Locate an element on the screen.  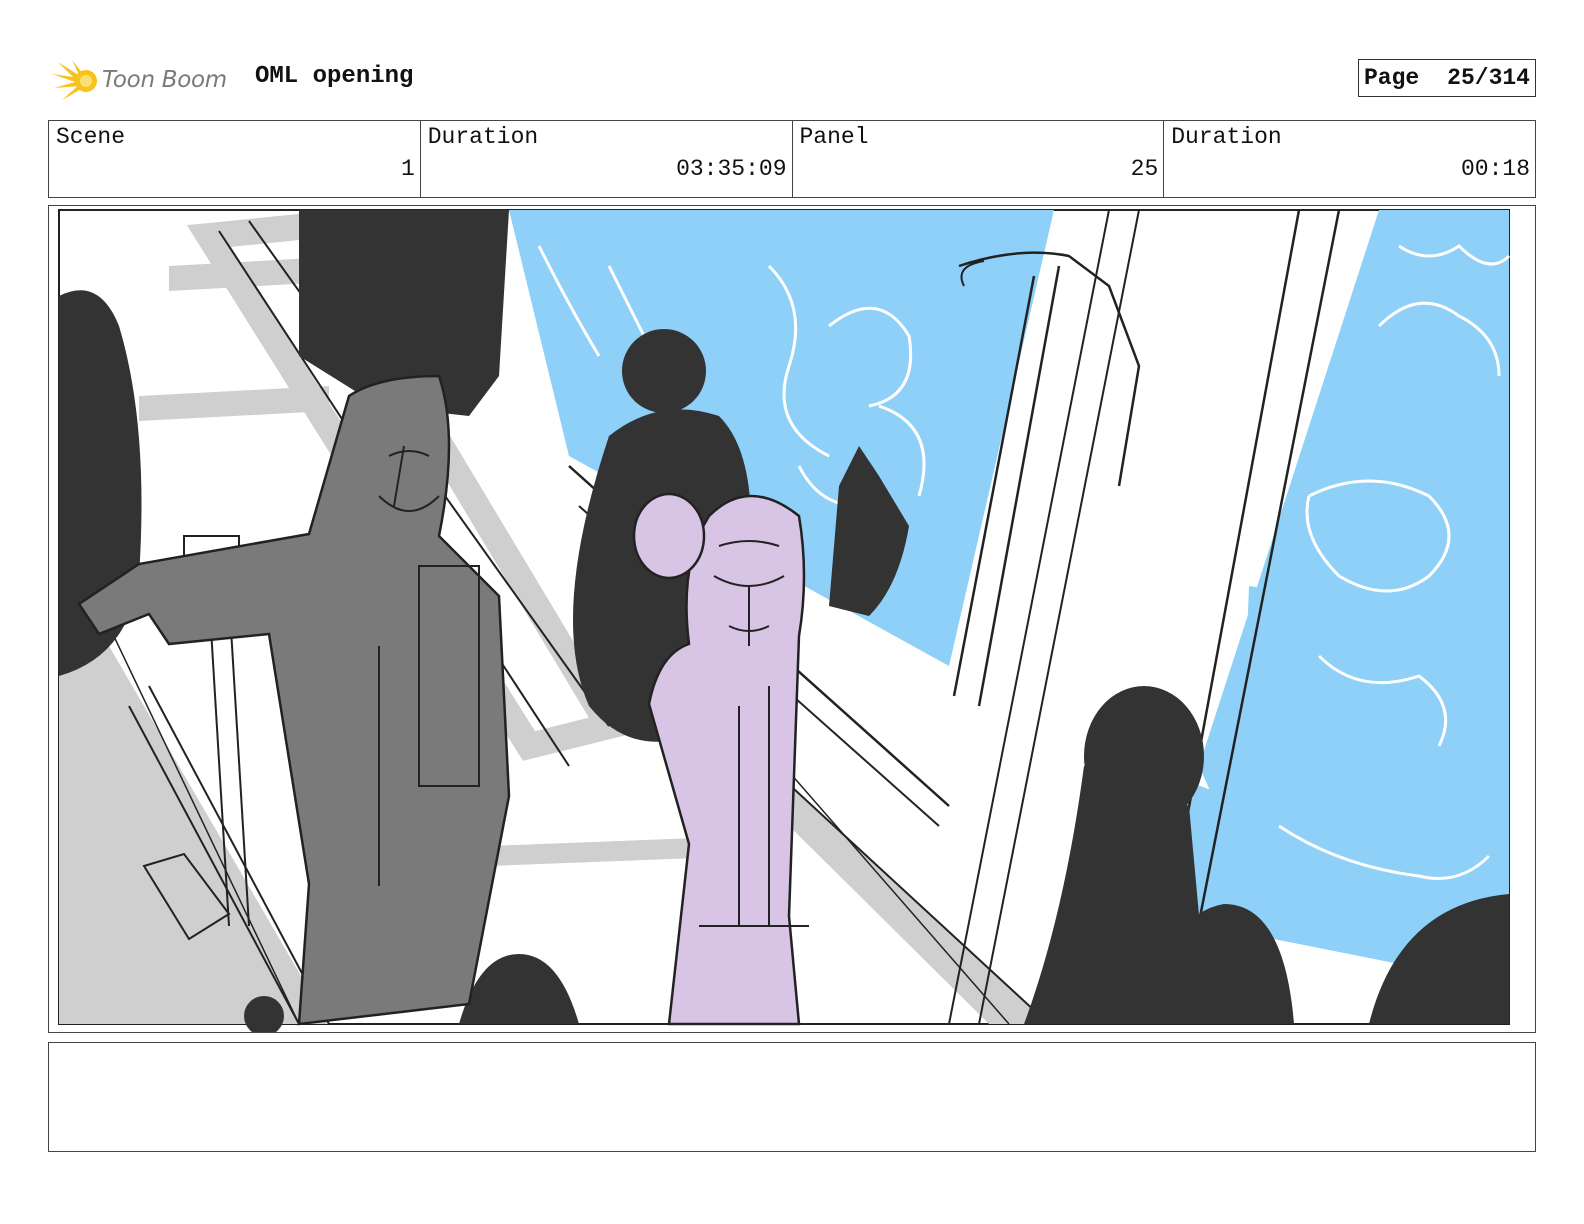
page-indicator: Page 25/314 is located at coordinates (1447, 78).